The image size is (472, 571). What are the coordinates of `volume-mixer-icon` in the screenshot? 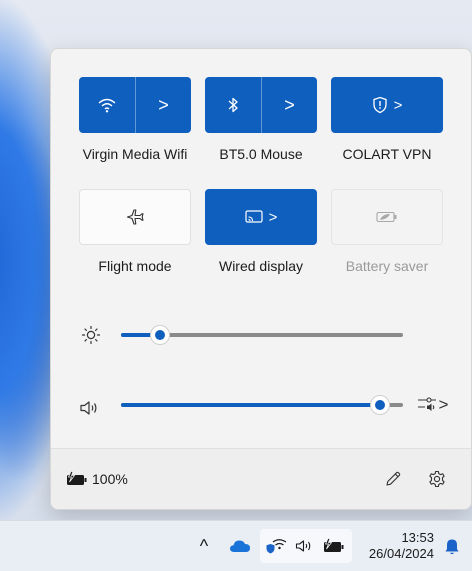 It's located at (426, 404).